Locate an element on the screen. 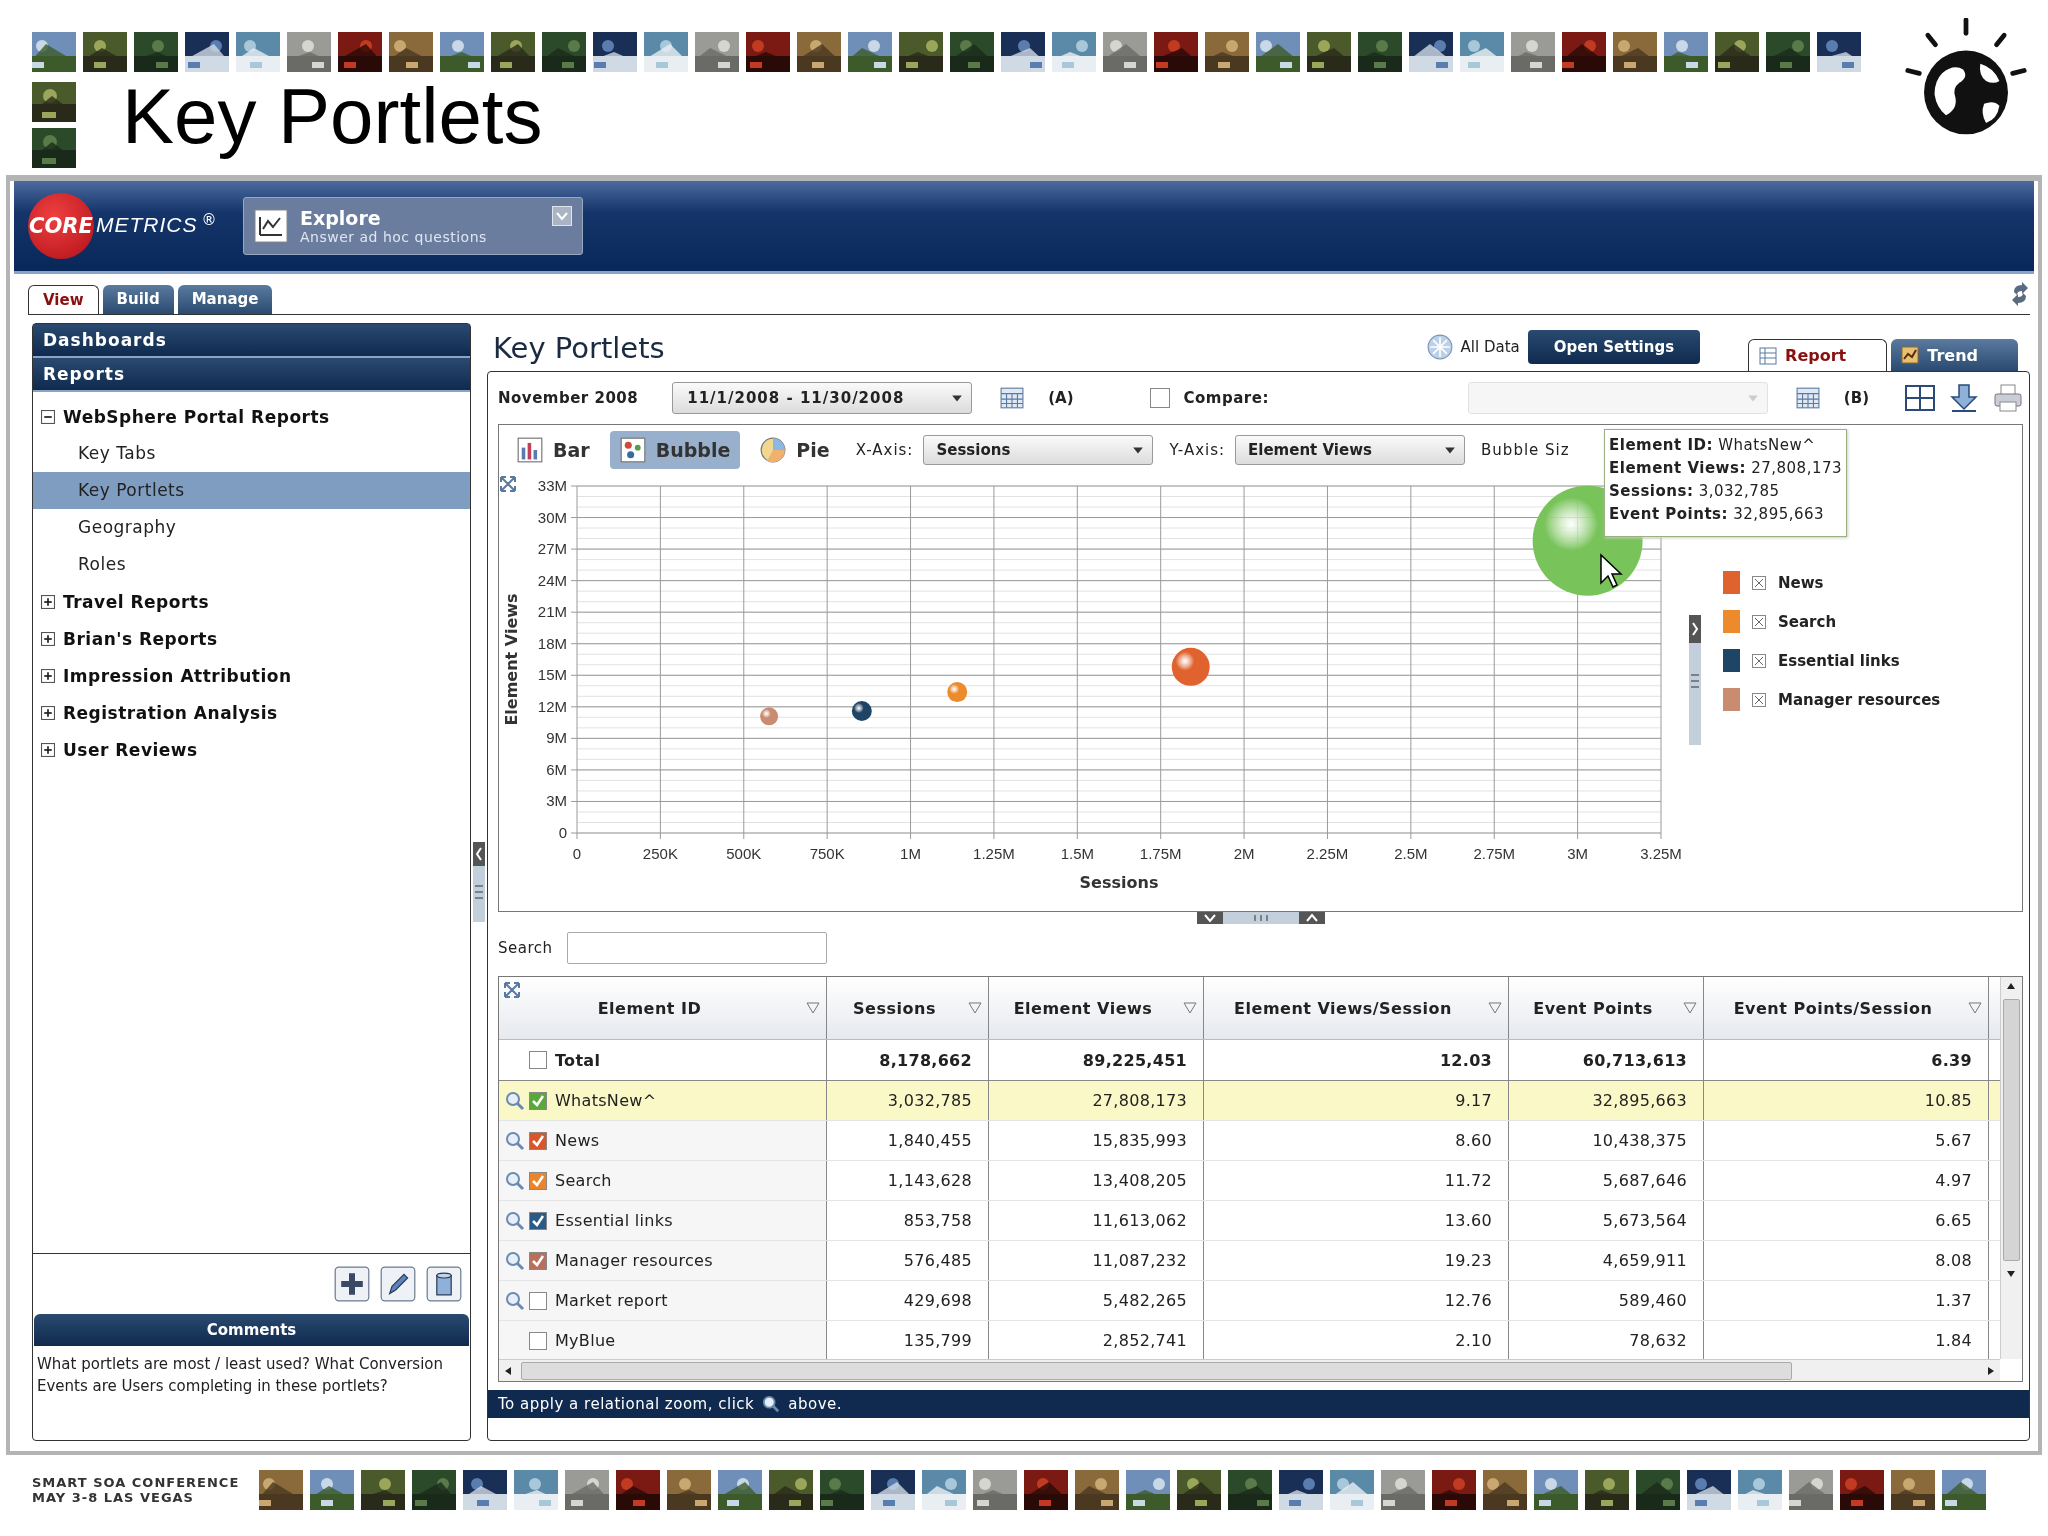 The height and width of the screenshot is (1536, 2048). search-field is located at coordinates (696, 948).